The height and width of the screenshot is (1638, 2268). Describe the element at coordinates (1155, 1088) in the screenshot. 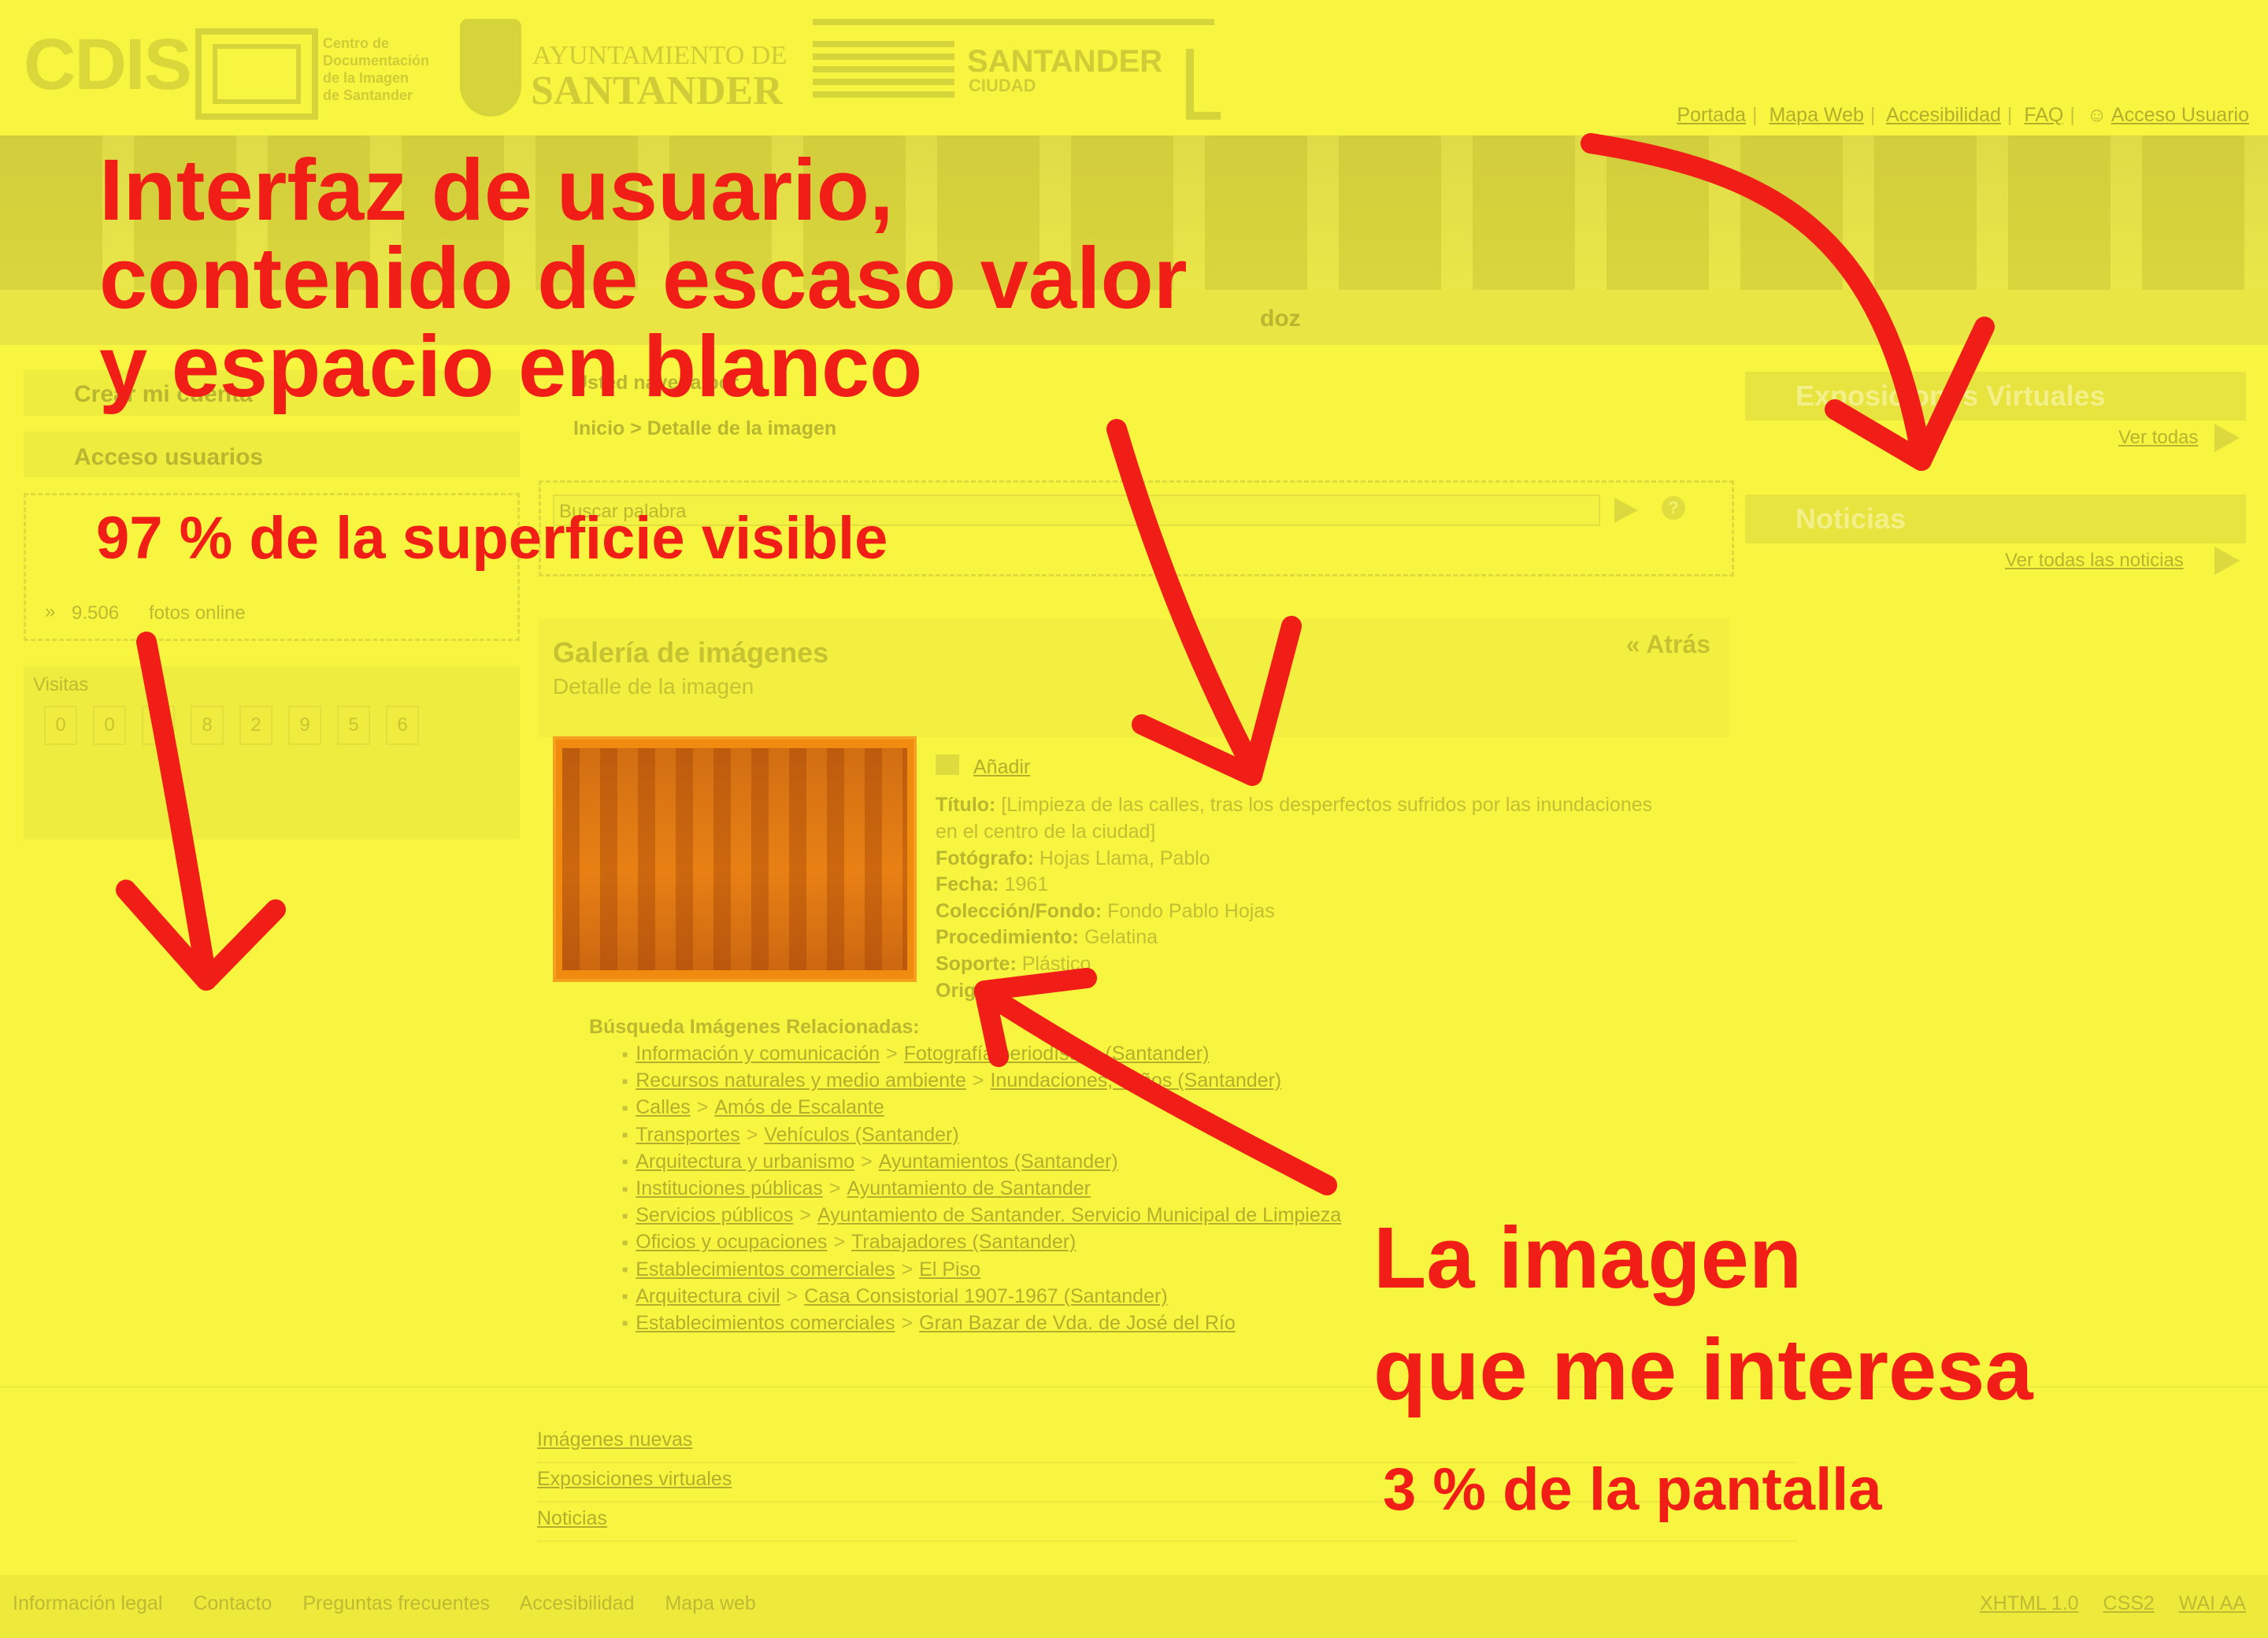

I see `arrow-to-photo` at that location.